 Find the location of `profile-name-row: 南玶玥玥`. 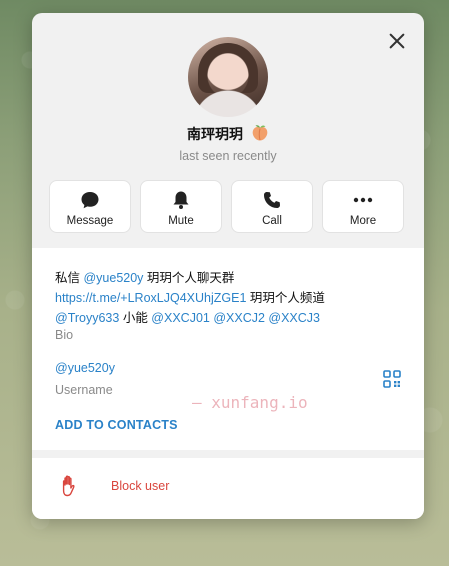

profile-name-row: 南玶玥玥 is located at coordinates (228, 134).